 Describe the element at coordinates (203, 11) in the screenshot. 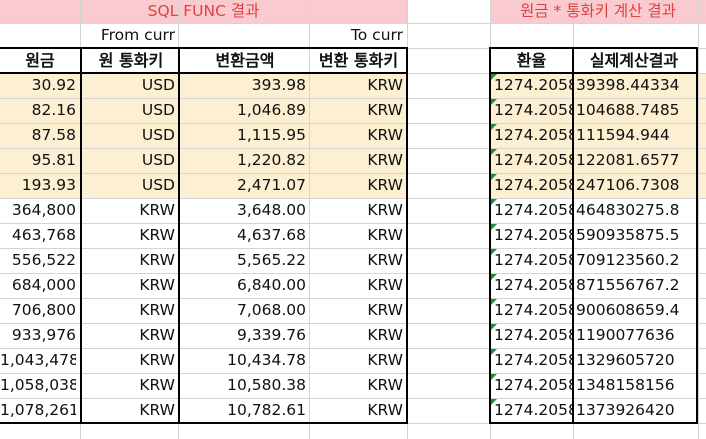

I see `sql-section-title: SQL FUNC 결과` at that location.